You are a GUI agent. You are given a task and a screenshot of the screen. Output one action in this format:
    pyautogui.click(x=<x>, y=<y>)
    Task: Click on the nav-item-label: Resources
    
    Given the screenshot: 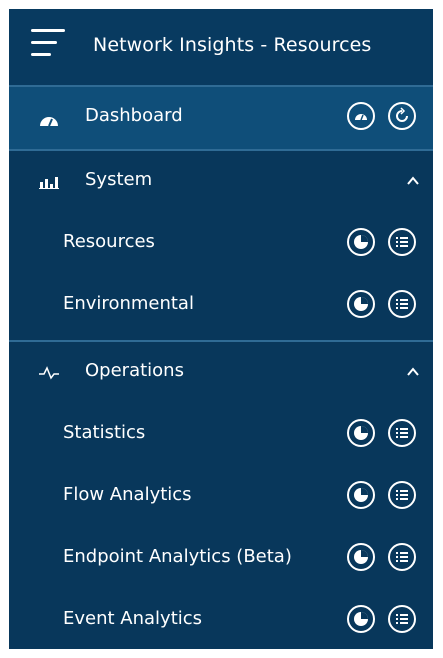 What is the action you would take?
    pyautogui.click(x=109, y=241)
    